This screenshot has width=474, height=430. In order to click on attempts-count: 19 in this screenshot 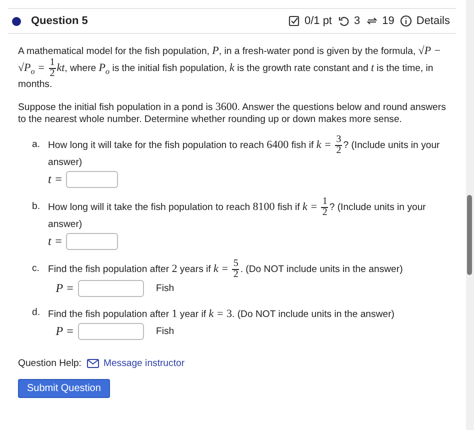, I will do `click(388, 21)`.